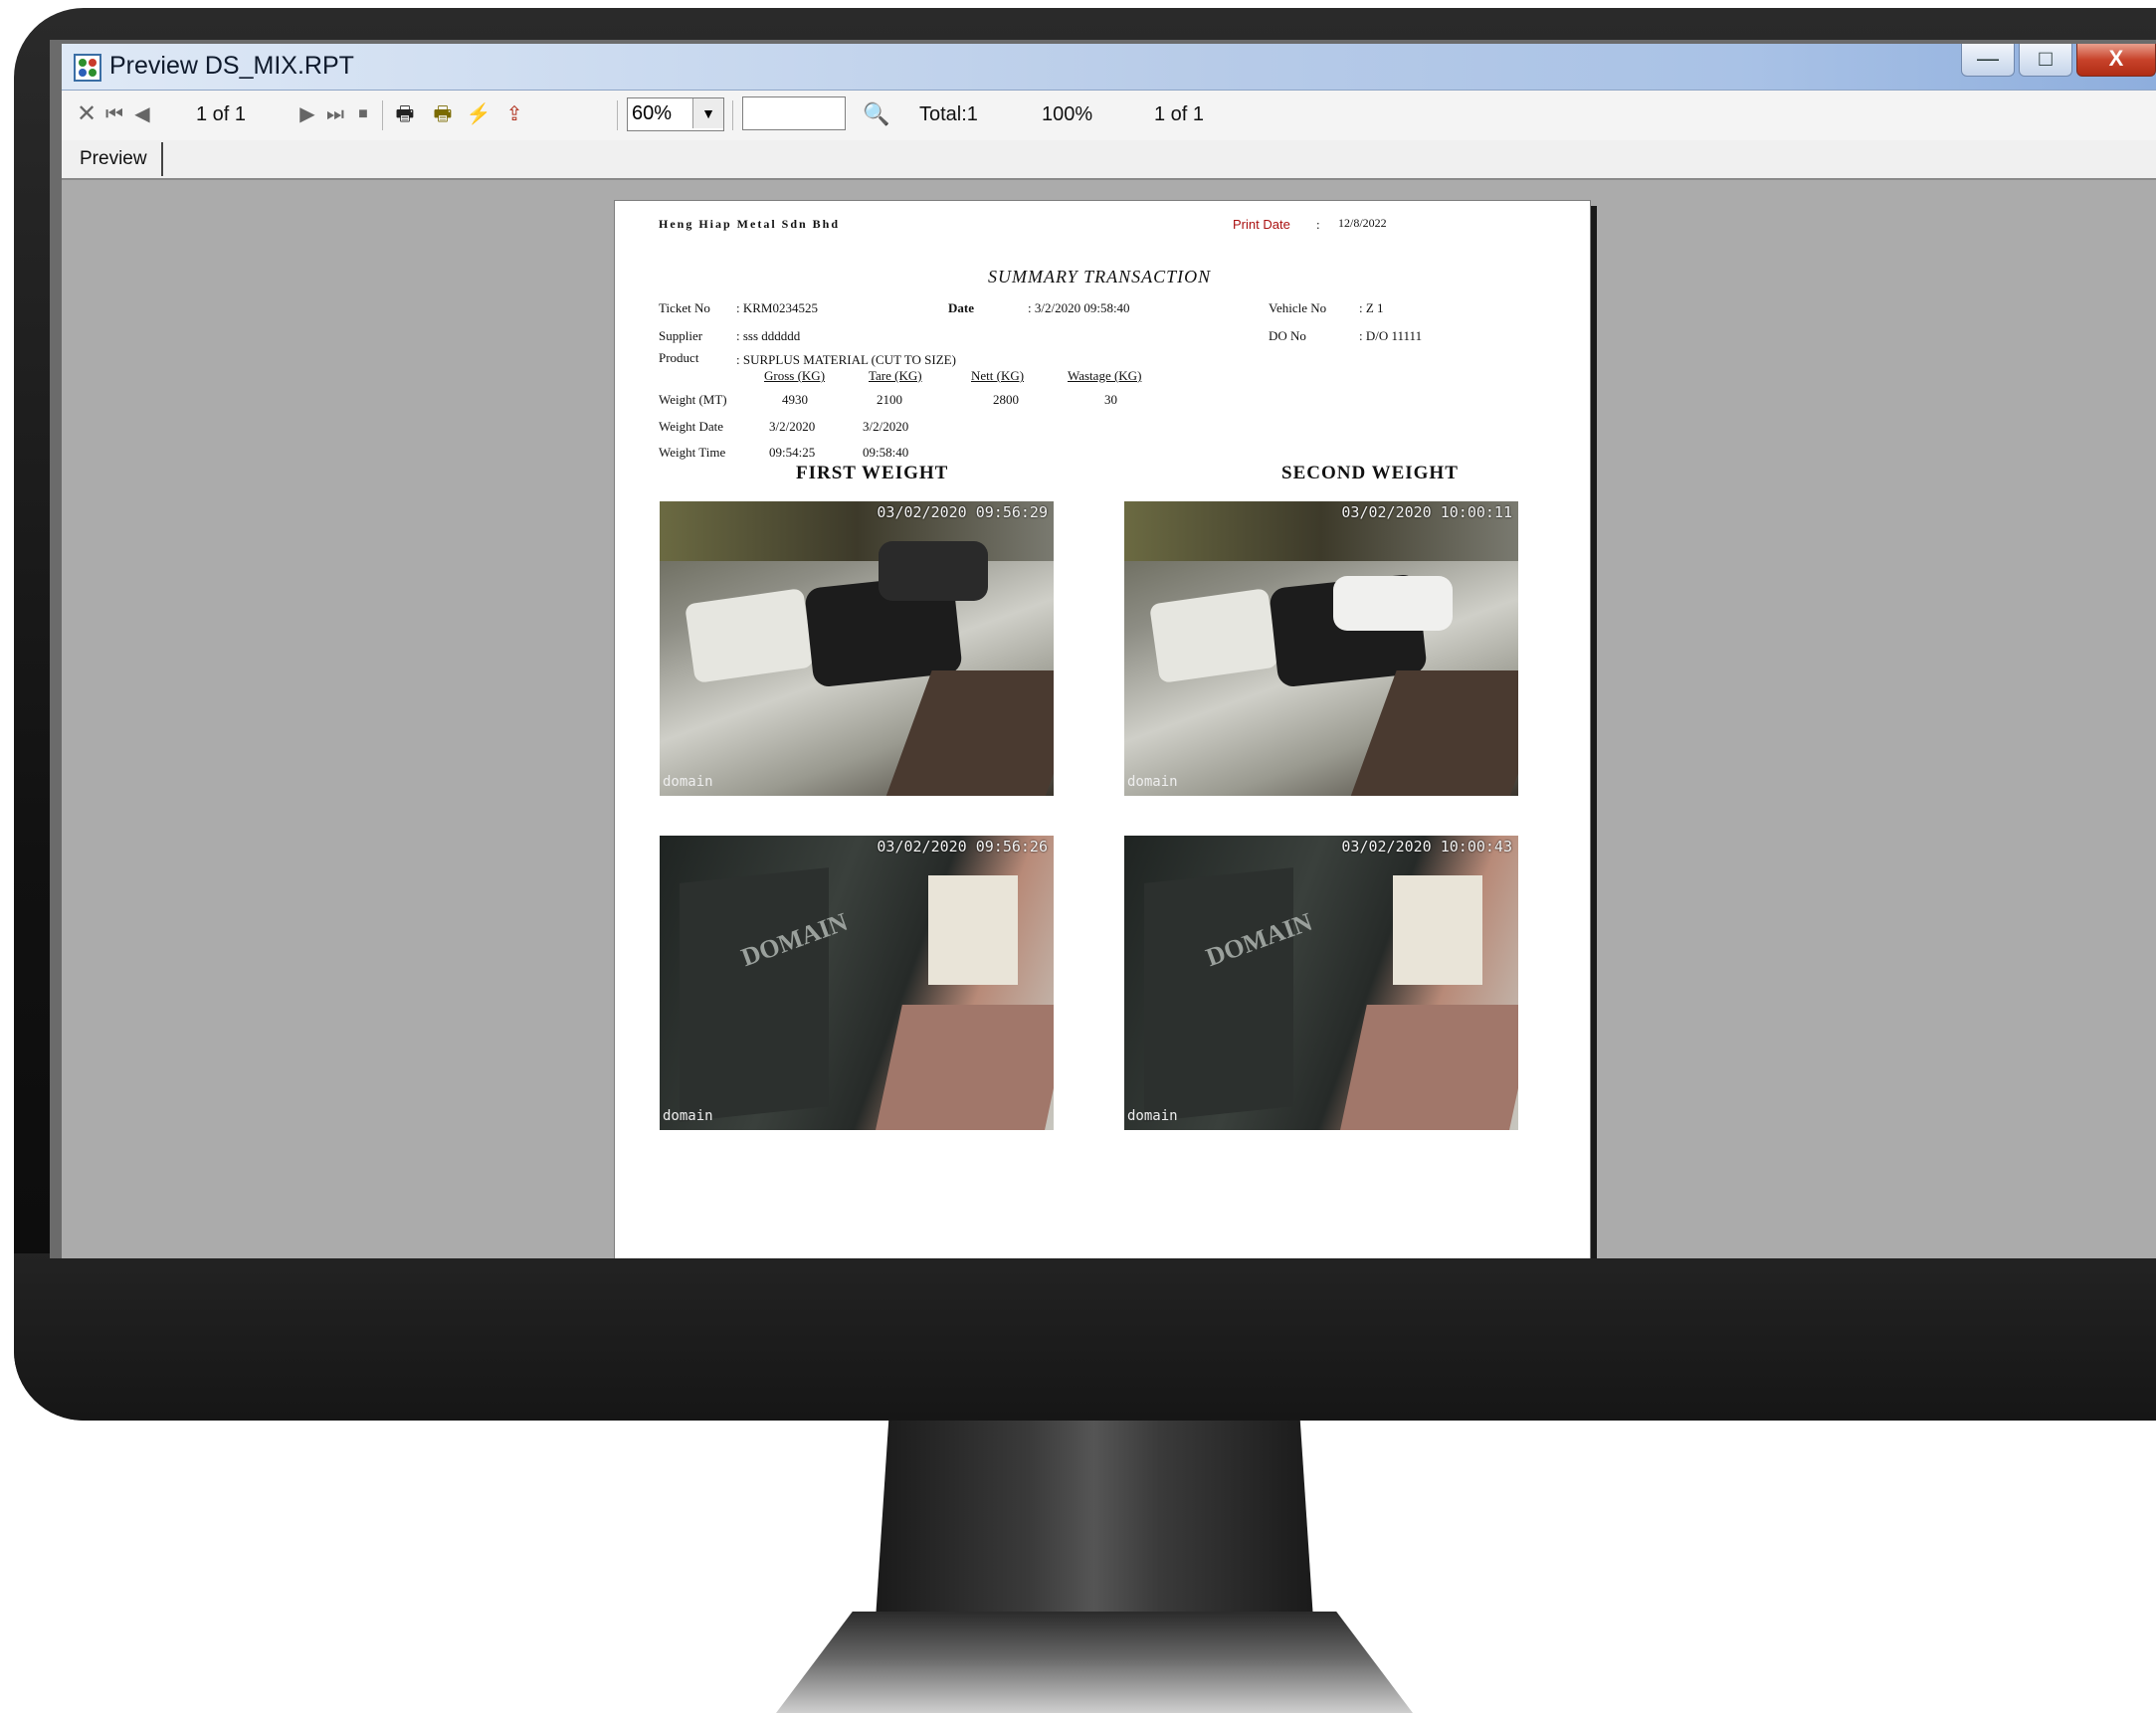  I want to click on weight-gross: 4930, so click(795, 400).